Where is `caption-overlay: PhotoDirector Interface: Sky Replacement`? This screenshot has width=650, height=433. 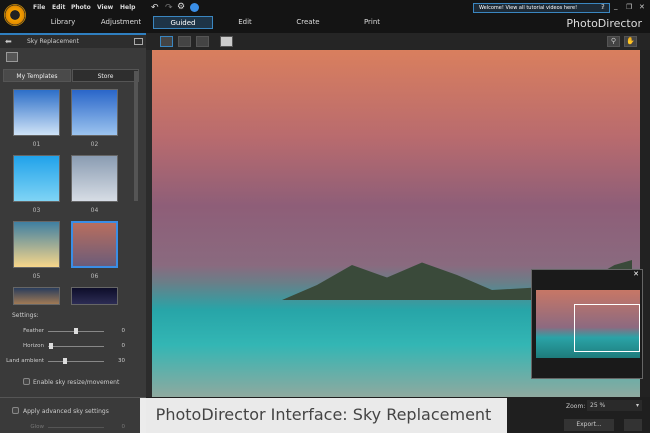 caption-overlay: PhotoDirector Interface: Sky Replacement is located at coordinates (323, 415).